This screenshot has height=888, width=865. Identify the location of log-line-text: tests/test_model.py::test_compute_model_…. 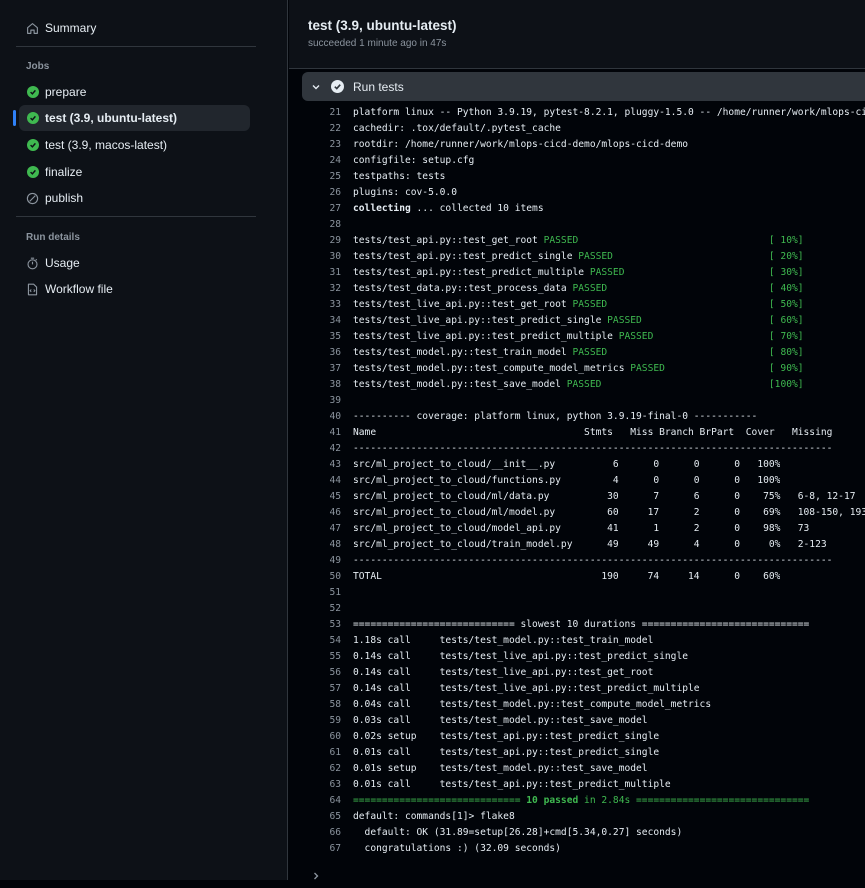
(578, 369).